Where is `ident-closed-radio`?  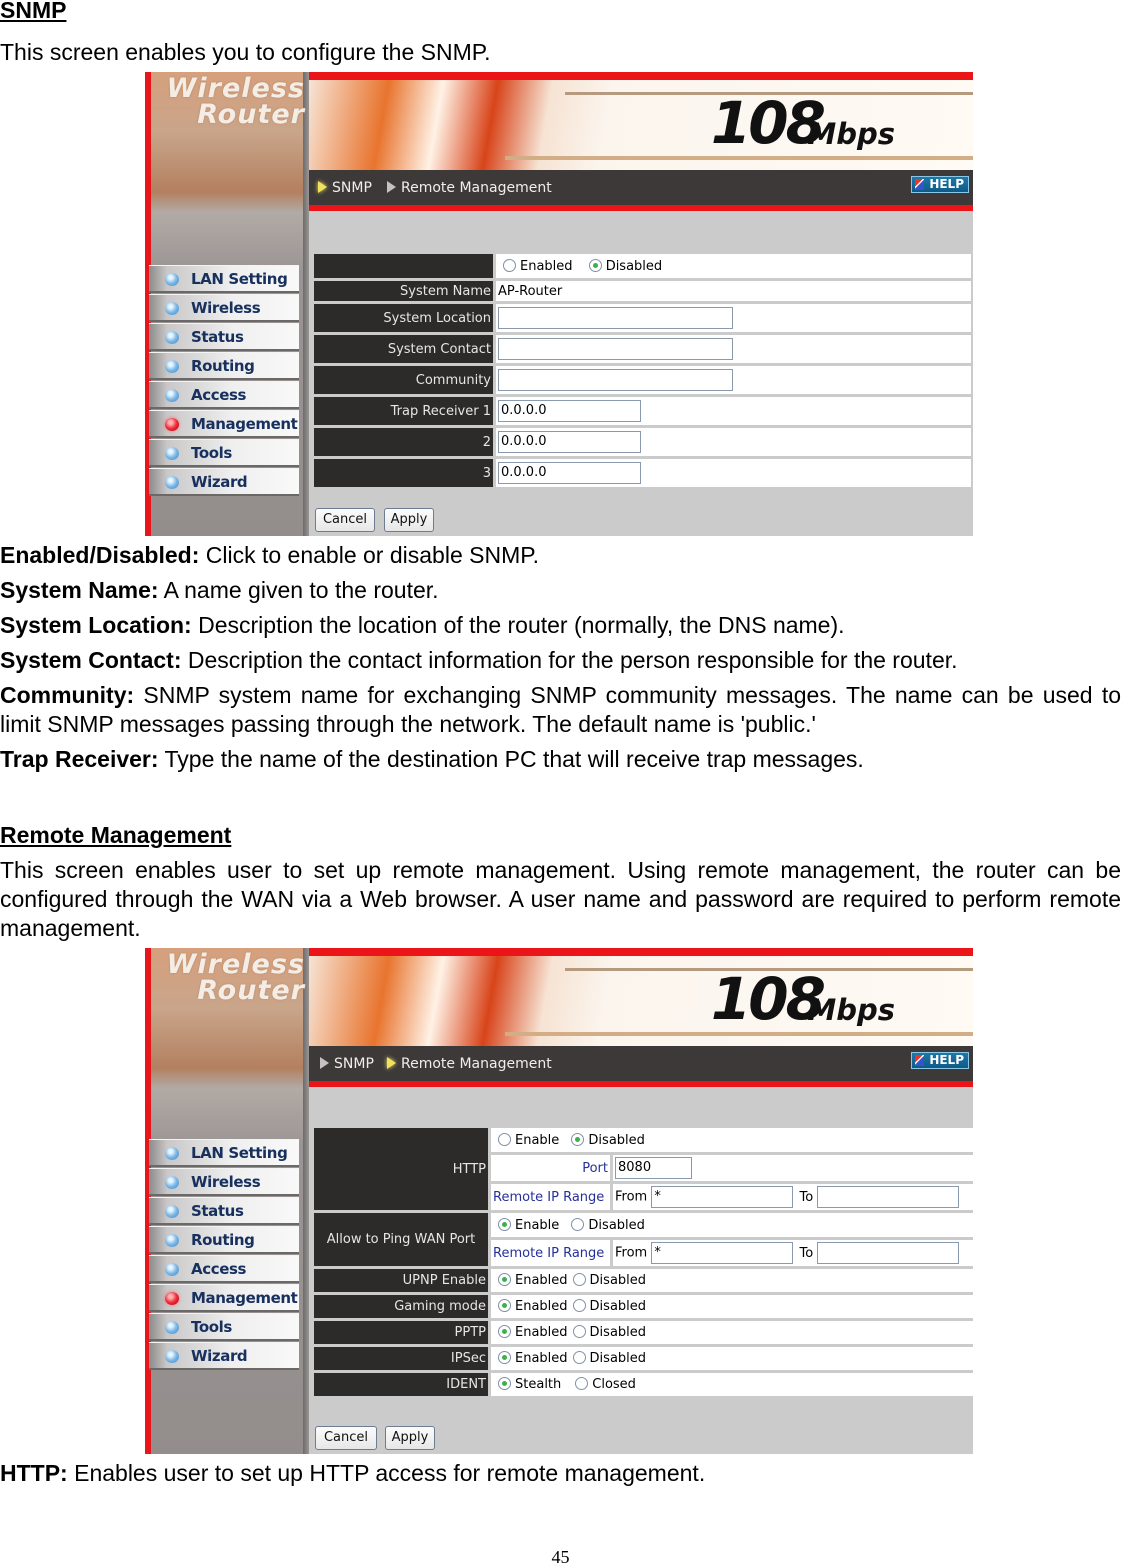 ident-closed-radio is located at coordinates (582, 1383).